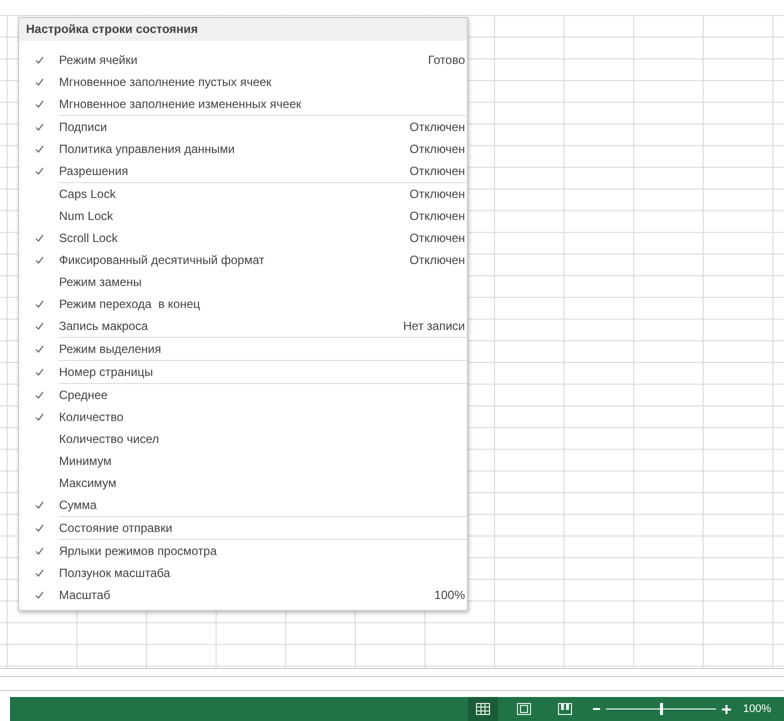  Describe the element at coordinates (234, 238) in the screenshot. I see `menu-item: Scroll Lock` at that location.